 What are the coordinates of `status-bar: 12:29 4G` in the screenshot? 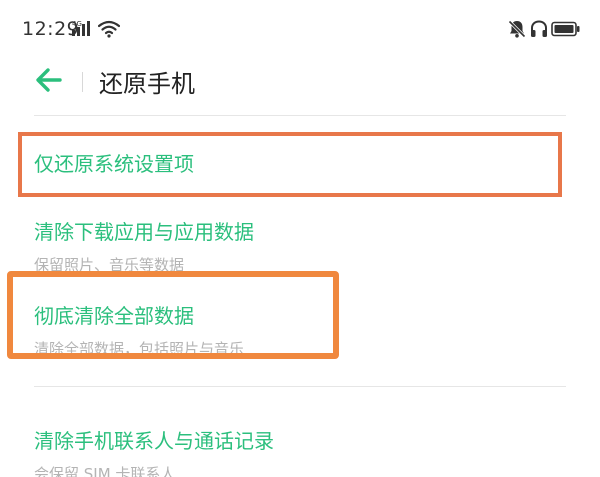 It's located at (300, 29).